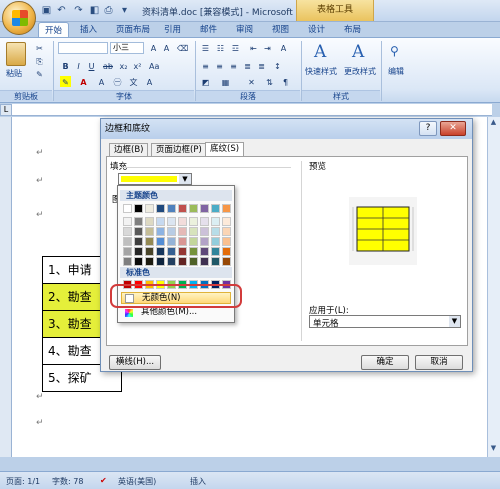 The width and height of the screenshot is (500, 489). I want to click on char-border-icon: A, so click(149, 81).